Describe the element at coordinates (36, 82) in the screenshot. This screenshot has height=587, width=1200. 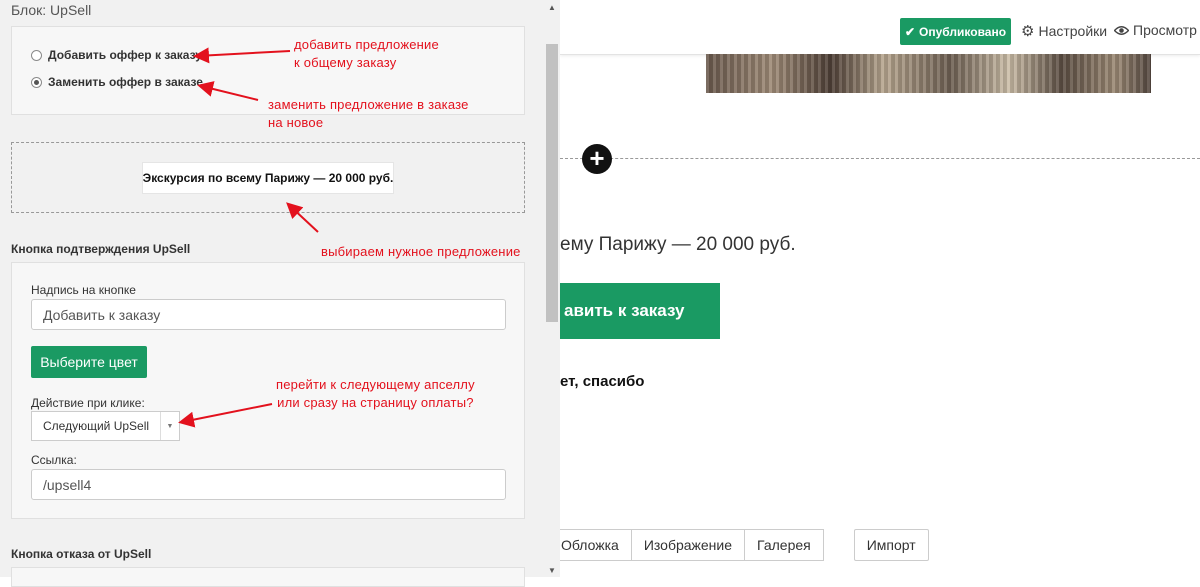
I see `radio-button-checked` at that location.